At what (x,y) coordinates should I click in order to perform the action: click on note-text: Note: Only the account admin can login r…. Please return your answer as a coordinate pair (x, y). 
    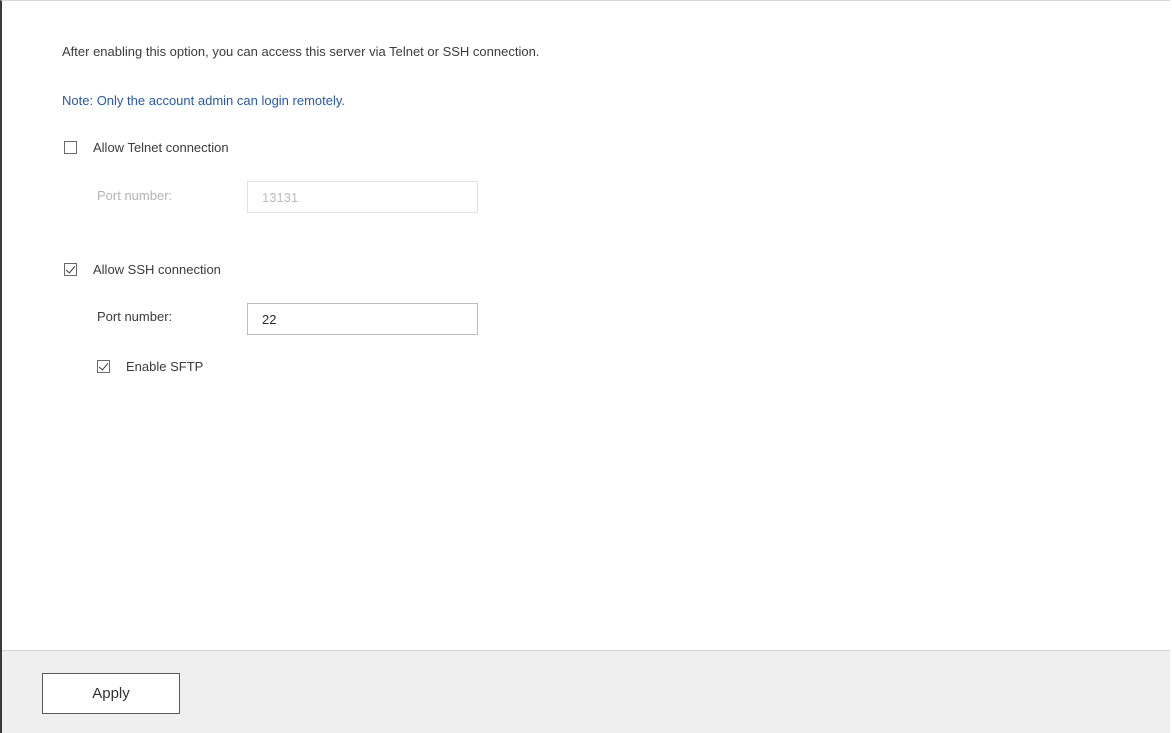
    Looking at the image, I should click on (203, 100).